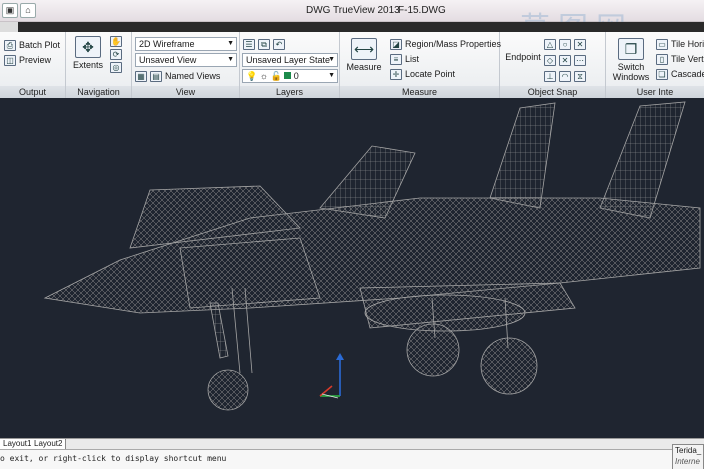 This screenshot has height=469, width=704. I want to click on layer-properties-icon: ☰, so click(249, 44).